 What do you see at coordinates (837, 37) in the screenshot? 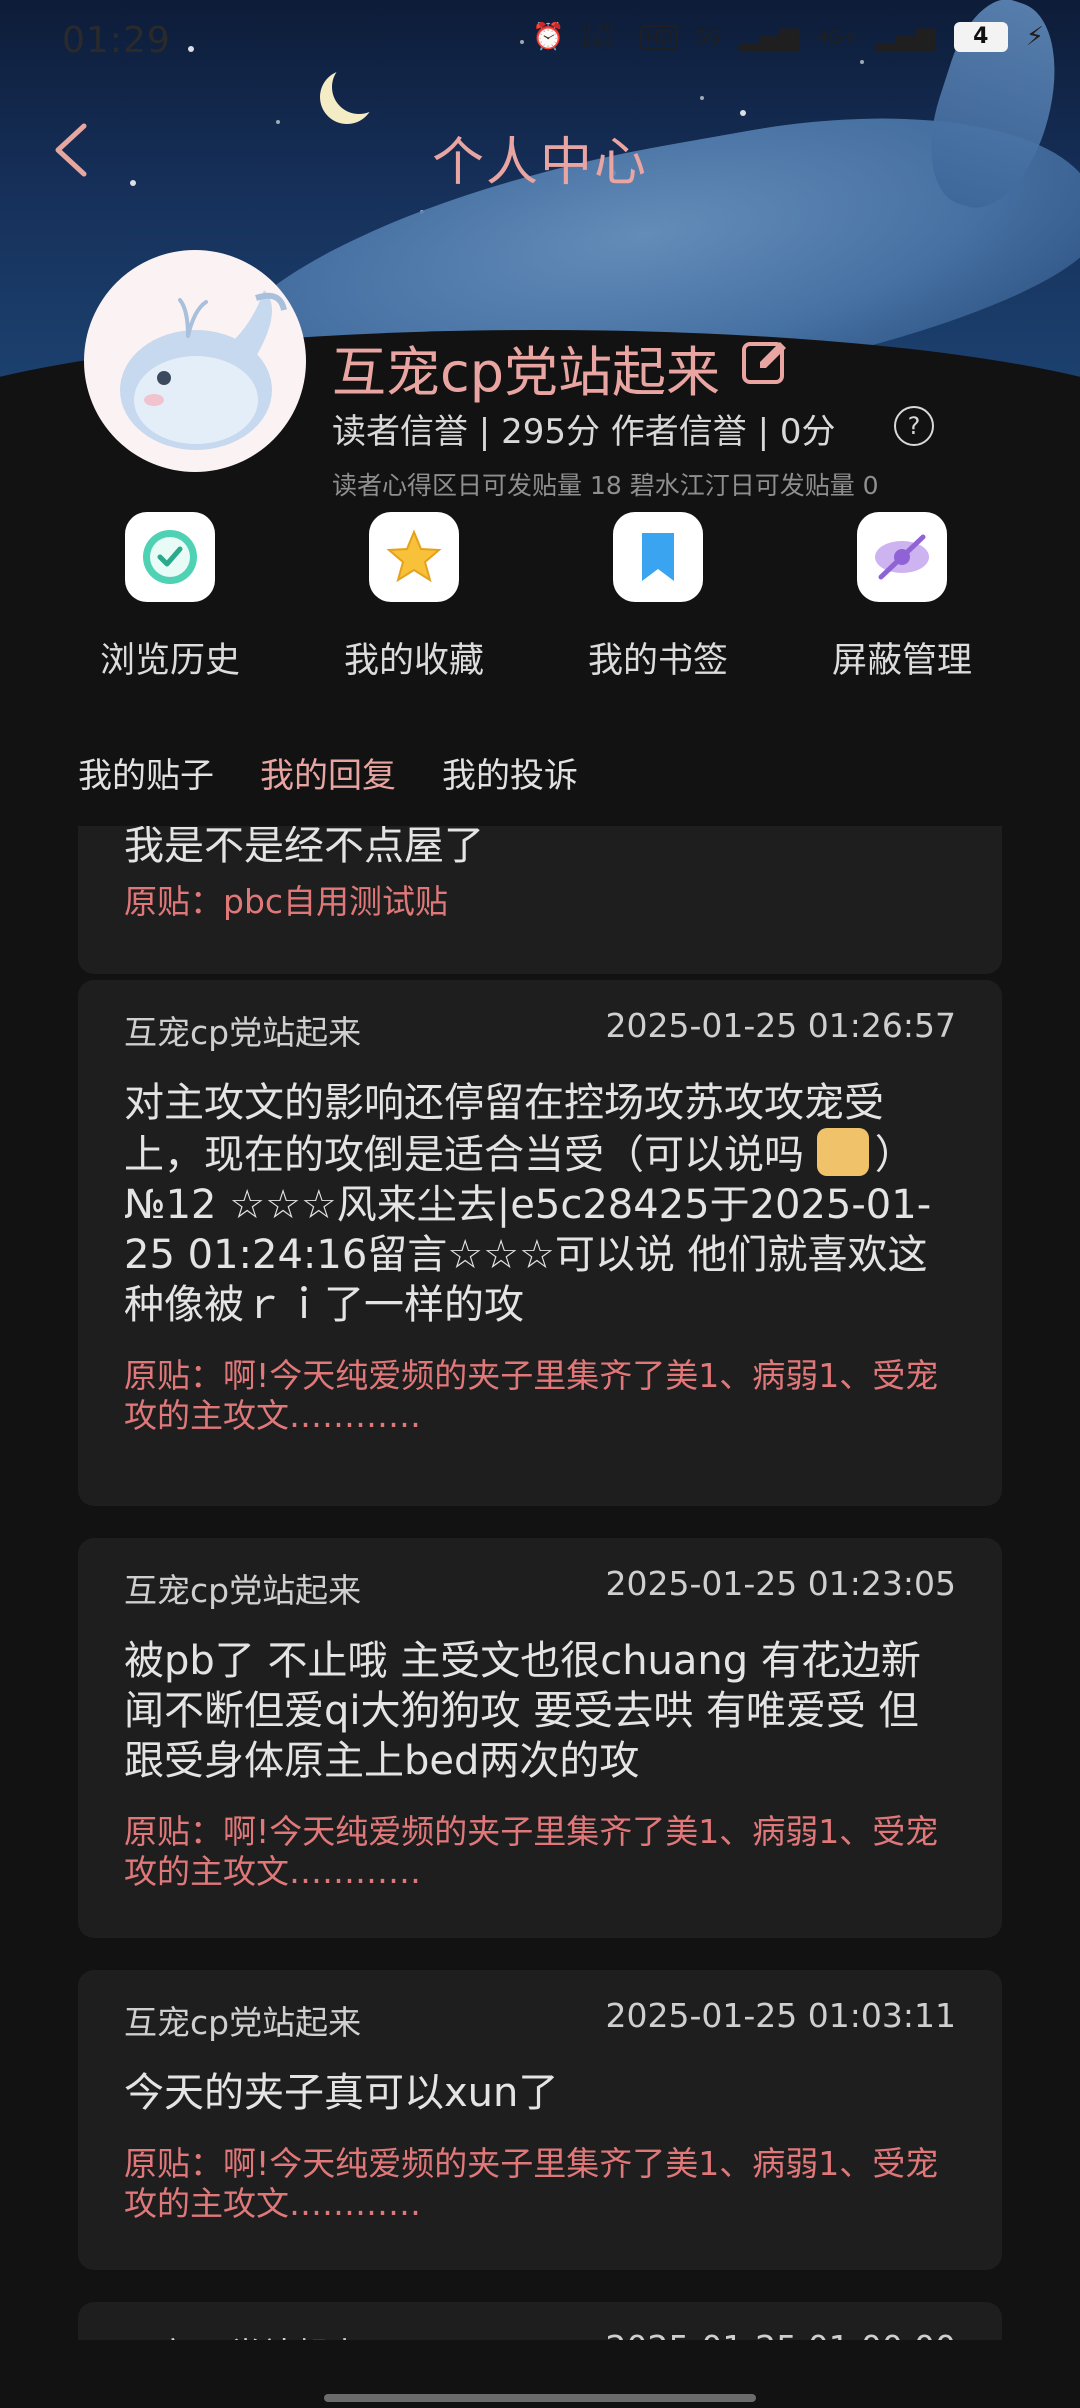
I see `signal-4g: 4G+` at bounding box center [837, 37].